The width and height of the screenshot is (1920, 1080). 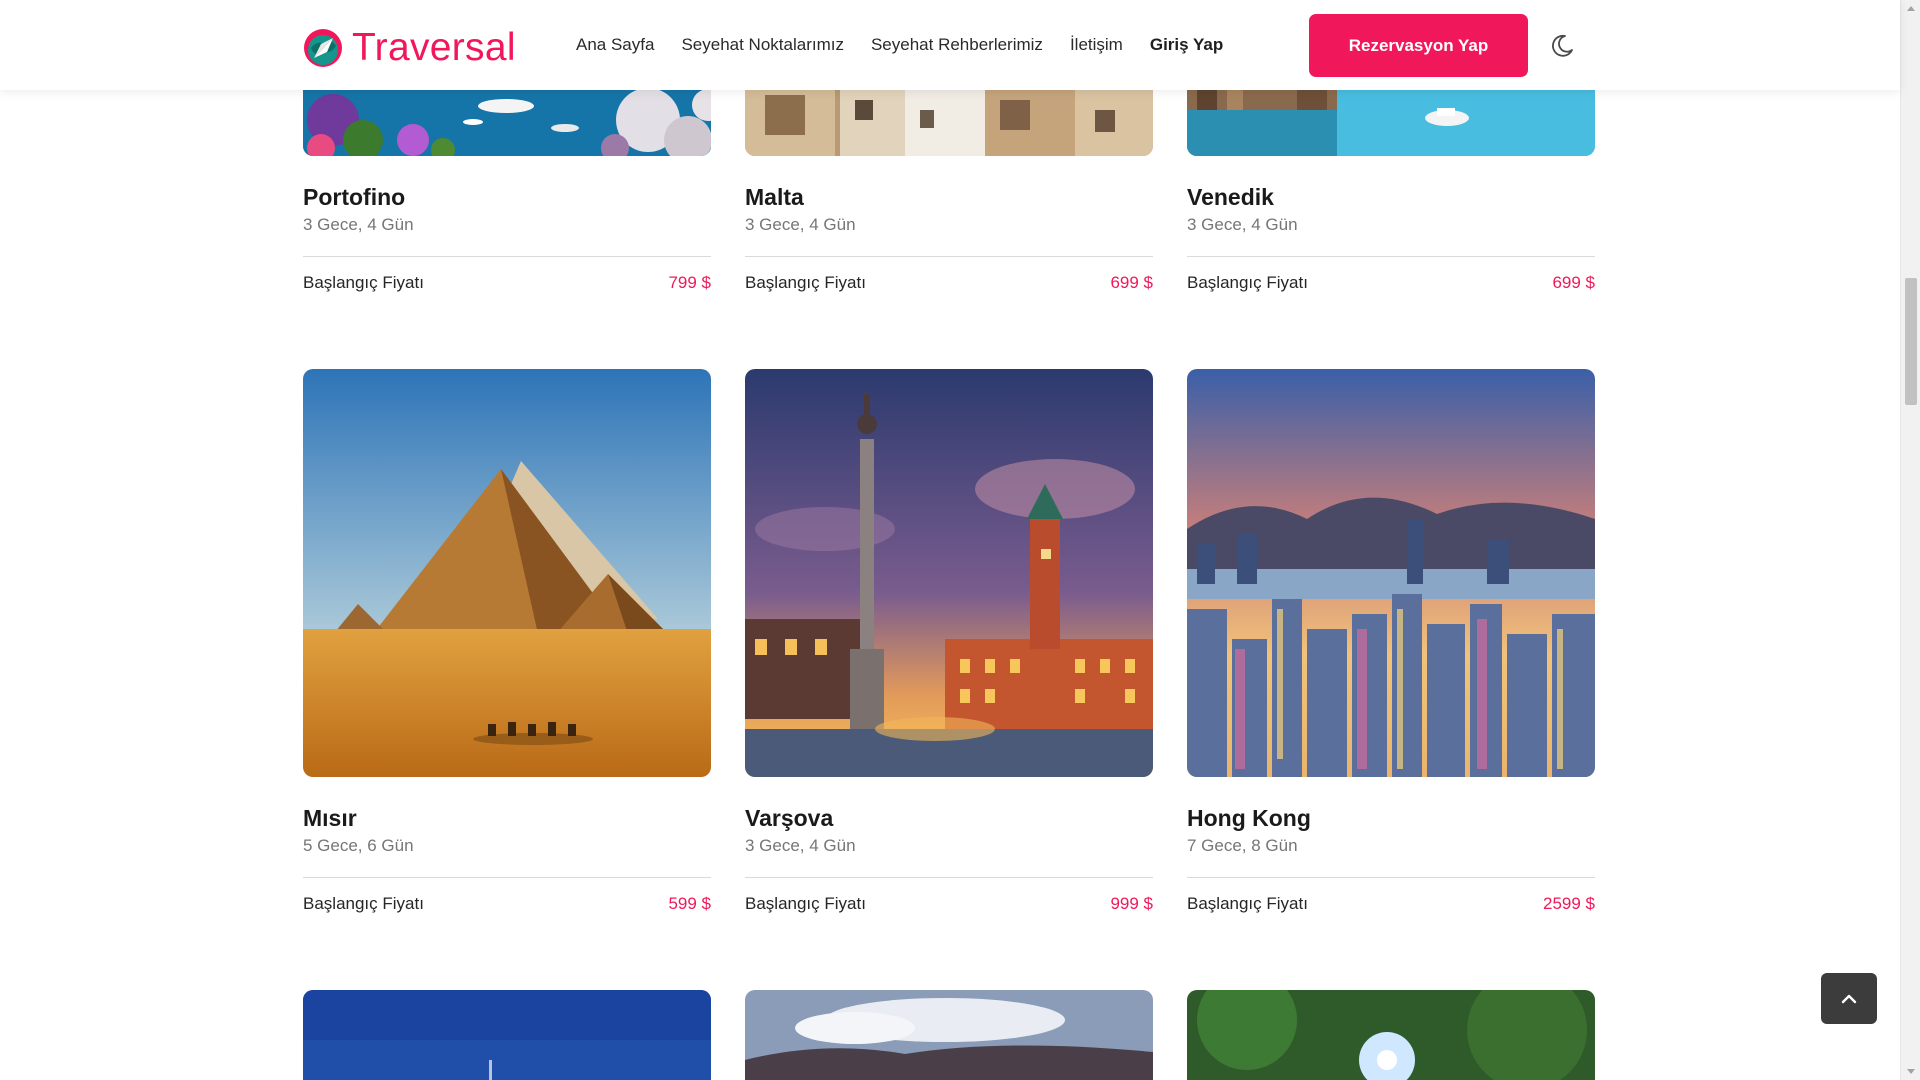 I want to click on back-to-top-button, so click(x=1849, y=998).